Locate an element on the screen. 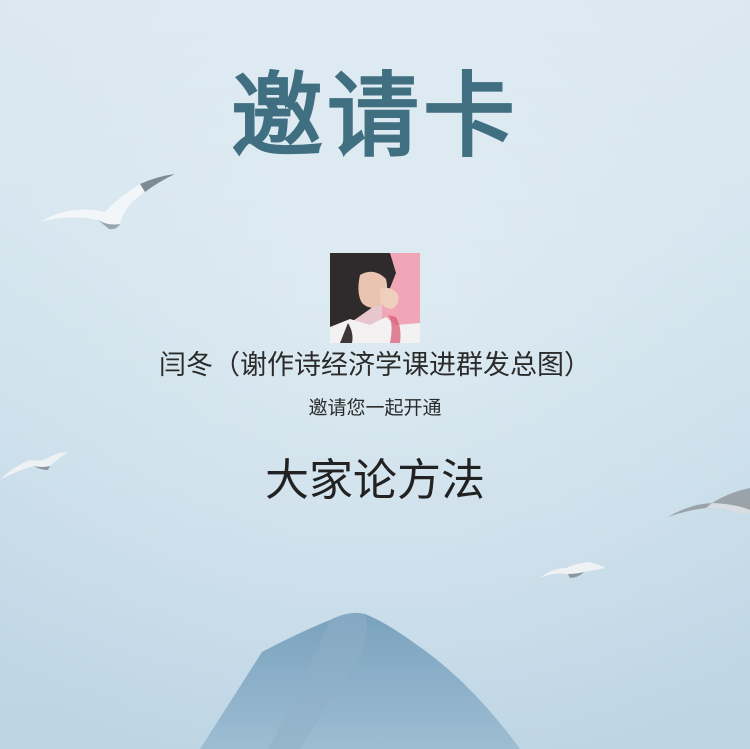  group-name: 大家论方法 is located at coordinates (375, 480).